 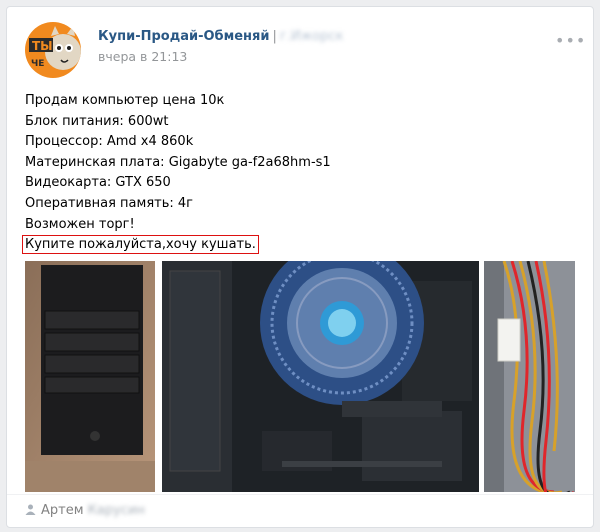 What do you see at coordinates (109, 142) in the screenshot?
I see `post-line: Процессор: Amd x4 860k` at bounding box center [109, 142].